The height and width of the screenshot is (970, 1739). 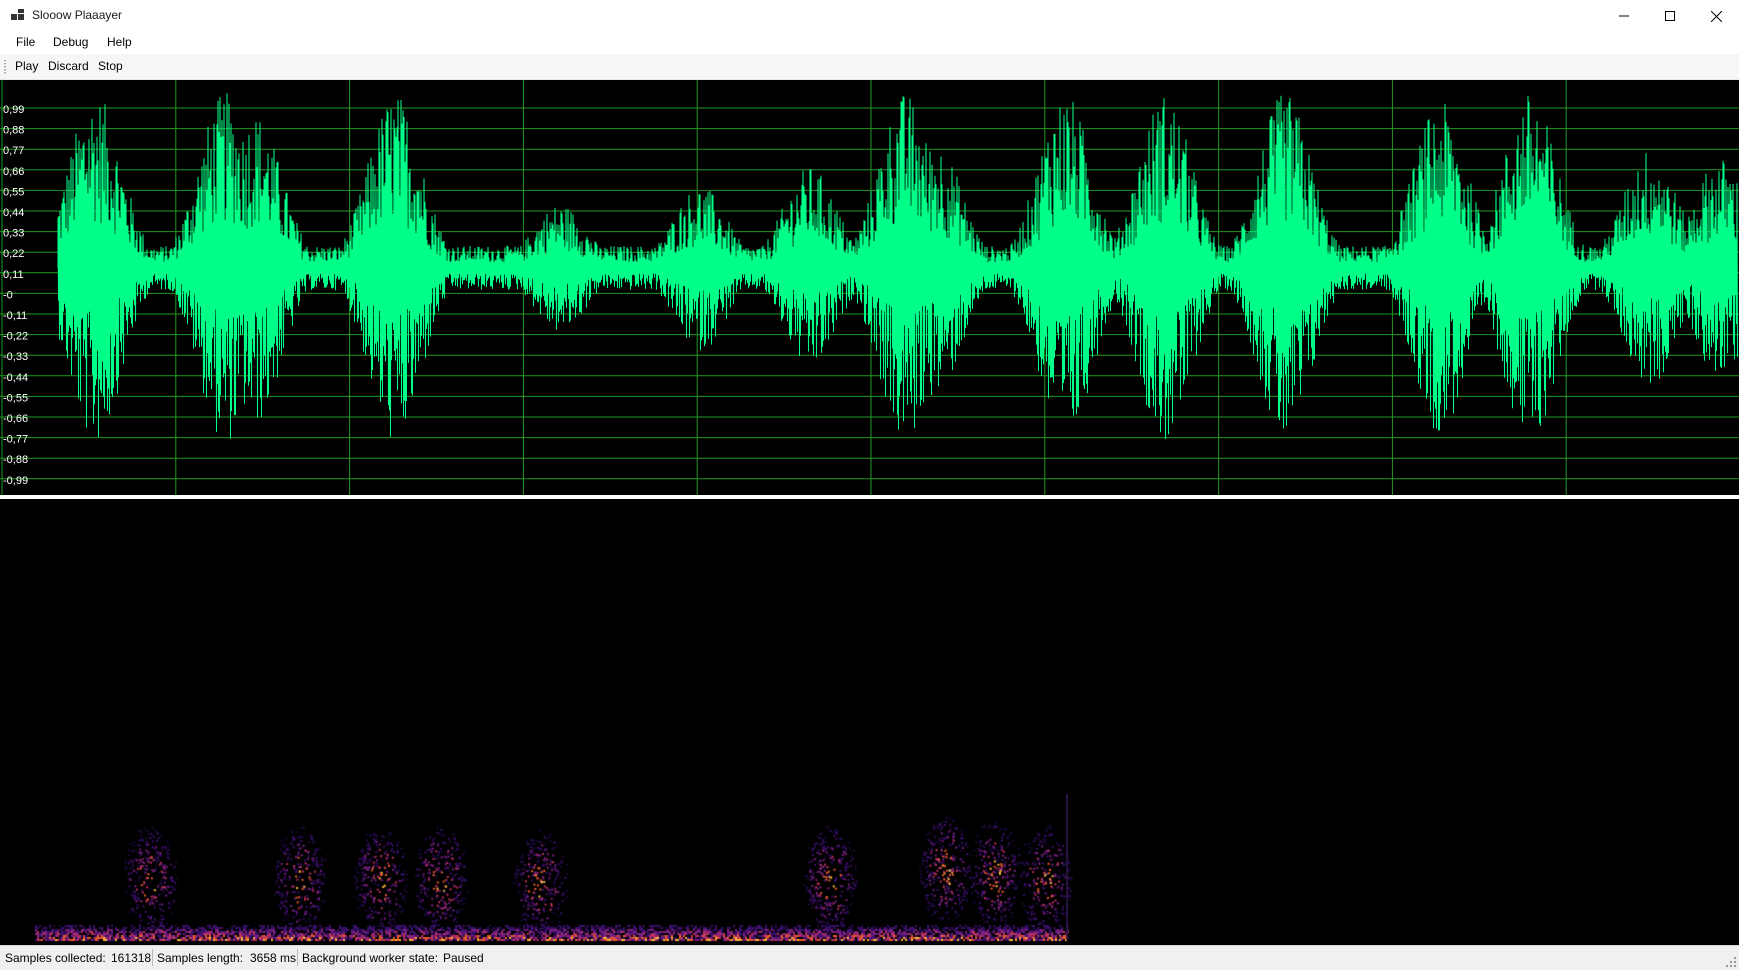 I want to click on y-axis-label: -0,44, so click(x=15, y=378).